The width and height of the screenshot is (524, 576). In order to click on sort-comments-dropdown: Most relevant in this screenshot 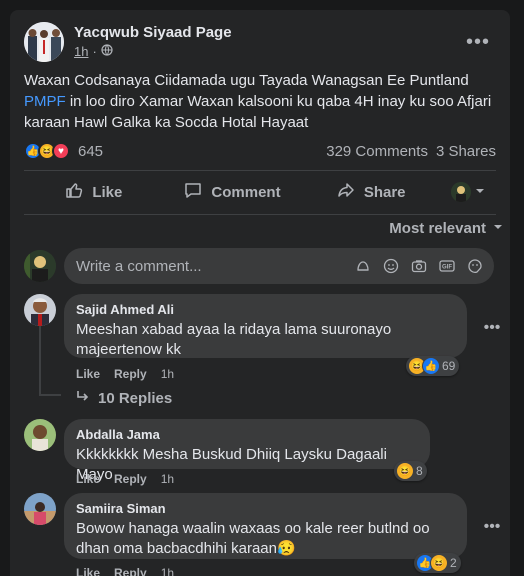, I will do `click(446, 228)`.